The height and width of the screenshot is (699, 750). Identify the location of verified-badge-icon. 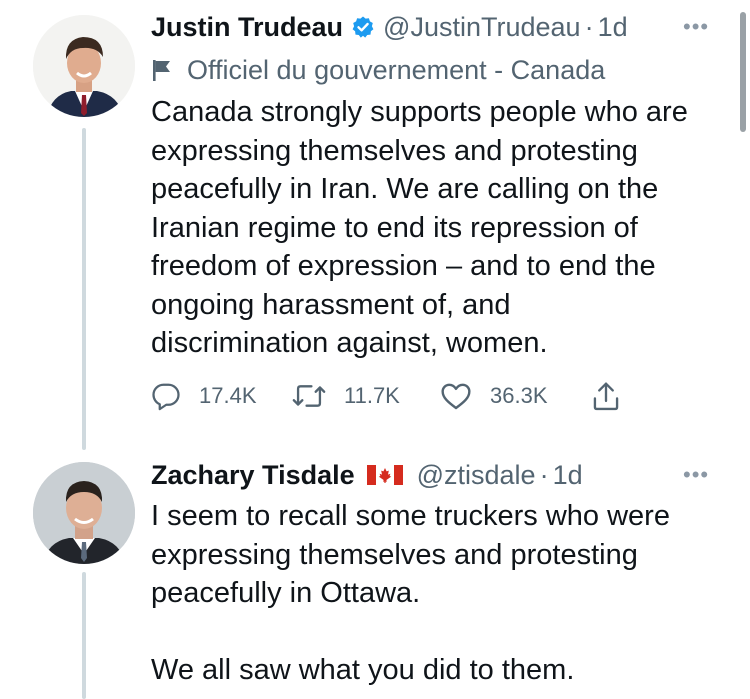
(363, 27).